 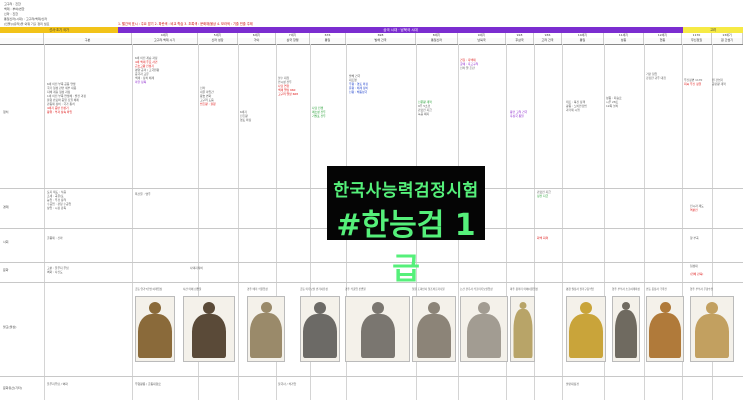 I want to click on economy-cell-4: 전시과 제도 역분전, so click(x=697, y=208).